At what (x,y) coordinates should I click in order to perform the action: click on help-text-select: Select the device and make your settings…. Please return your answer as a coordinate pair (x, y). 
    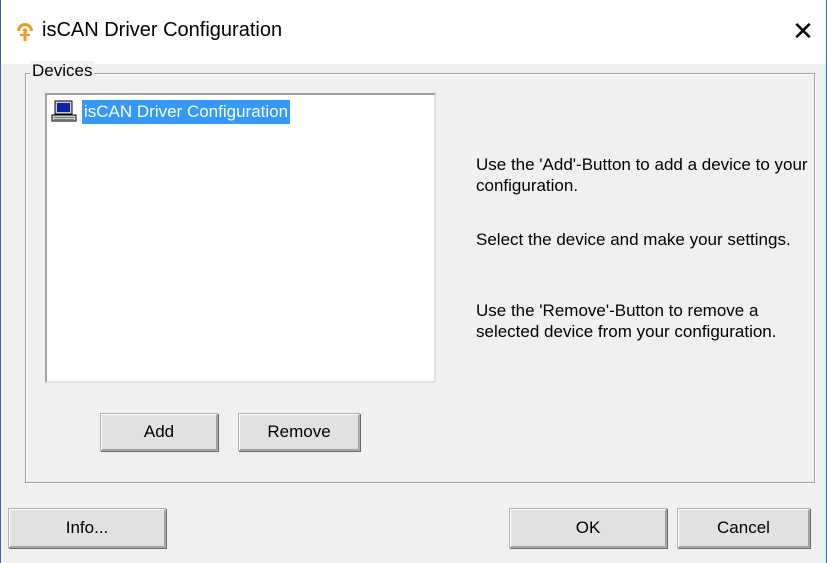
    Looking at the image, I should click on (633, 239).